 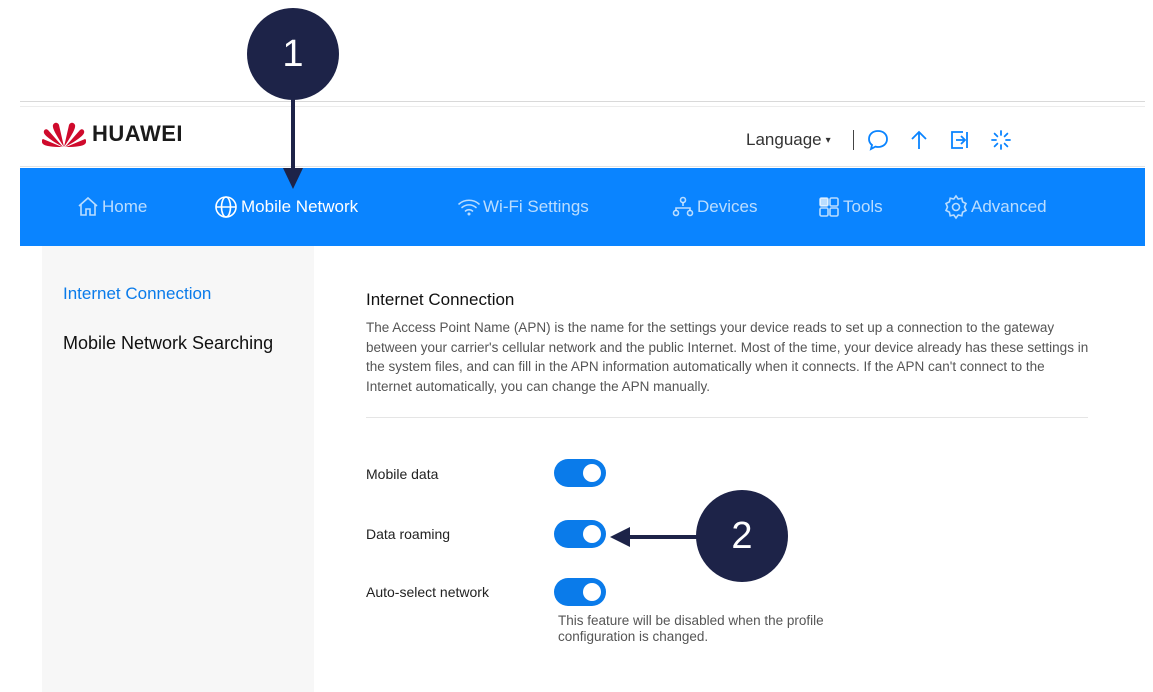 What do you see at coordinates (582, 166) in the screenshot?
I see `header-divider-line` at bounding box center [582, 166].